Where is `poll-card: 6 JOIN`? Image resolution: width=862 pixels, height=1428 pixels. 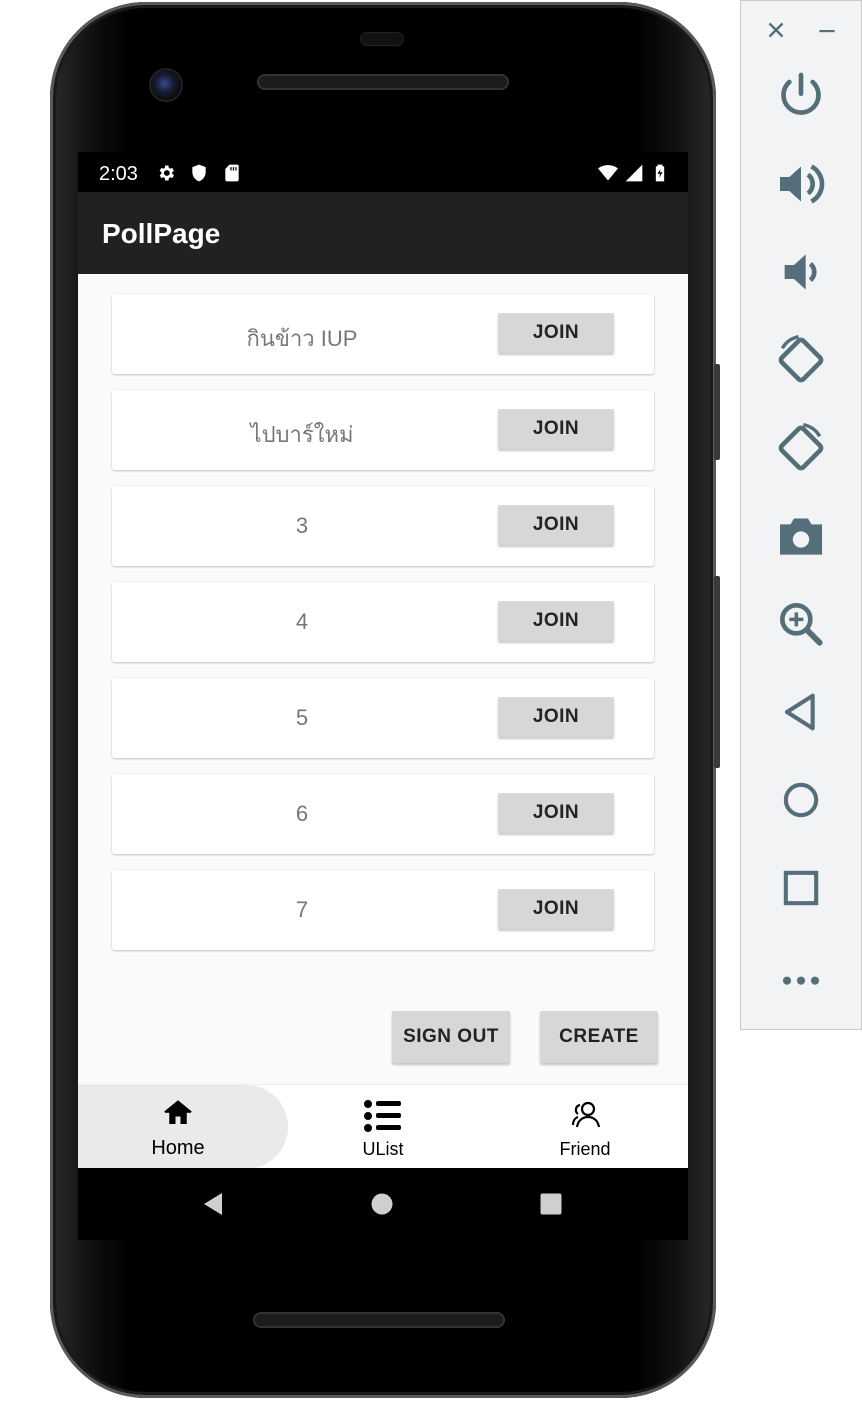
poll-card: 6 JOIN is located at coordinates (383, 814).